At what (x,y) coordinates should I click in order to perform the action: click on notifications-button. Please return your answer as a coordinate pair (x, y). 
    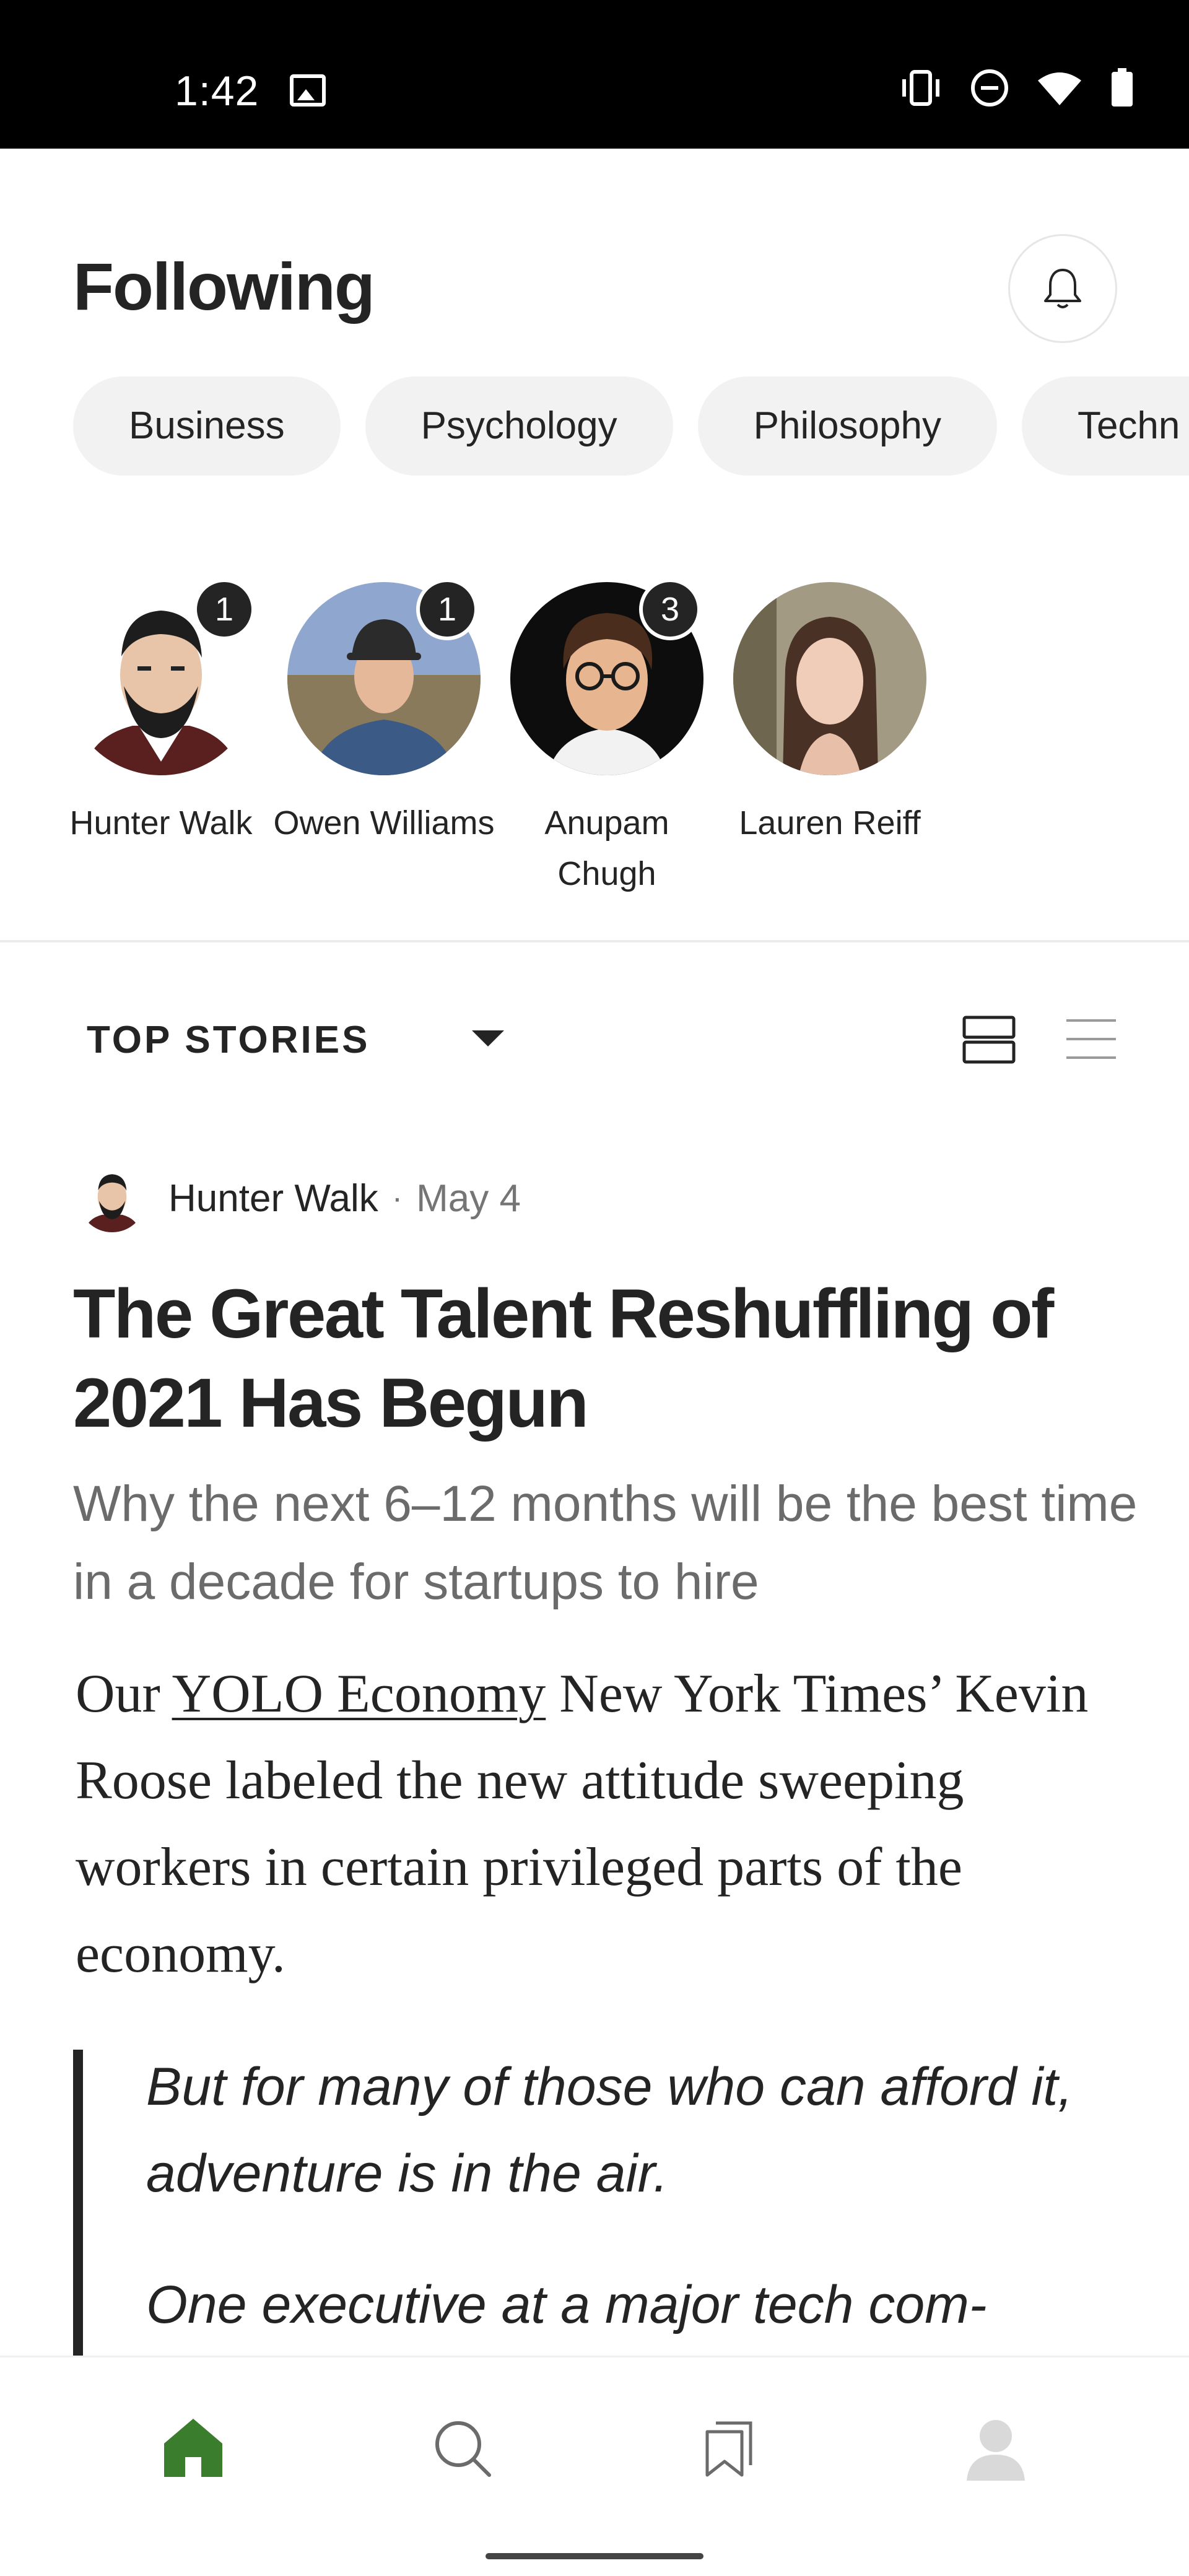
    Looking at the image, I should click on (1062, 288).